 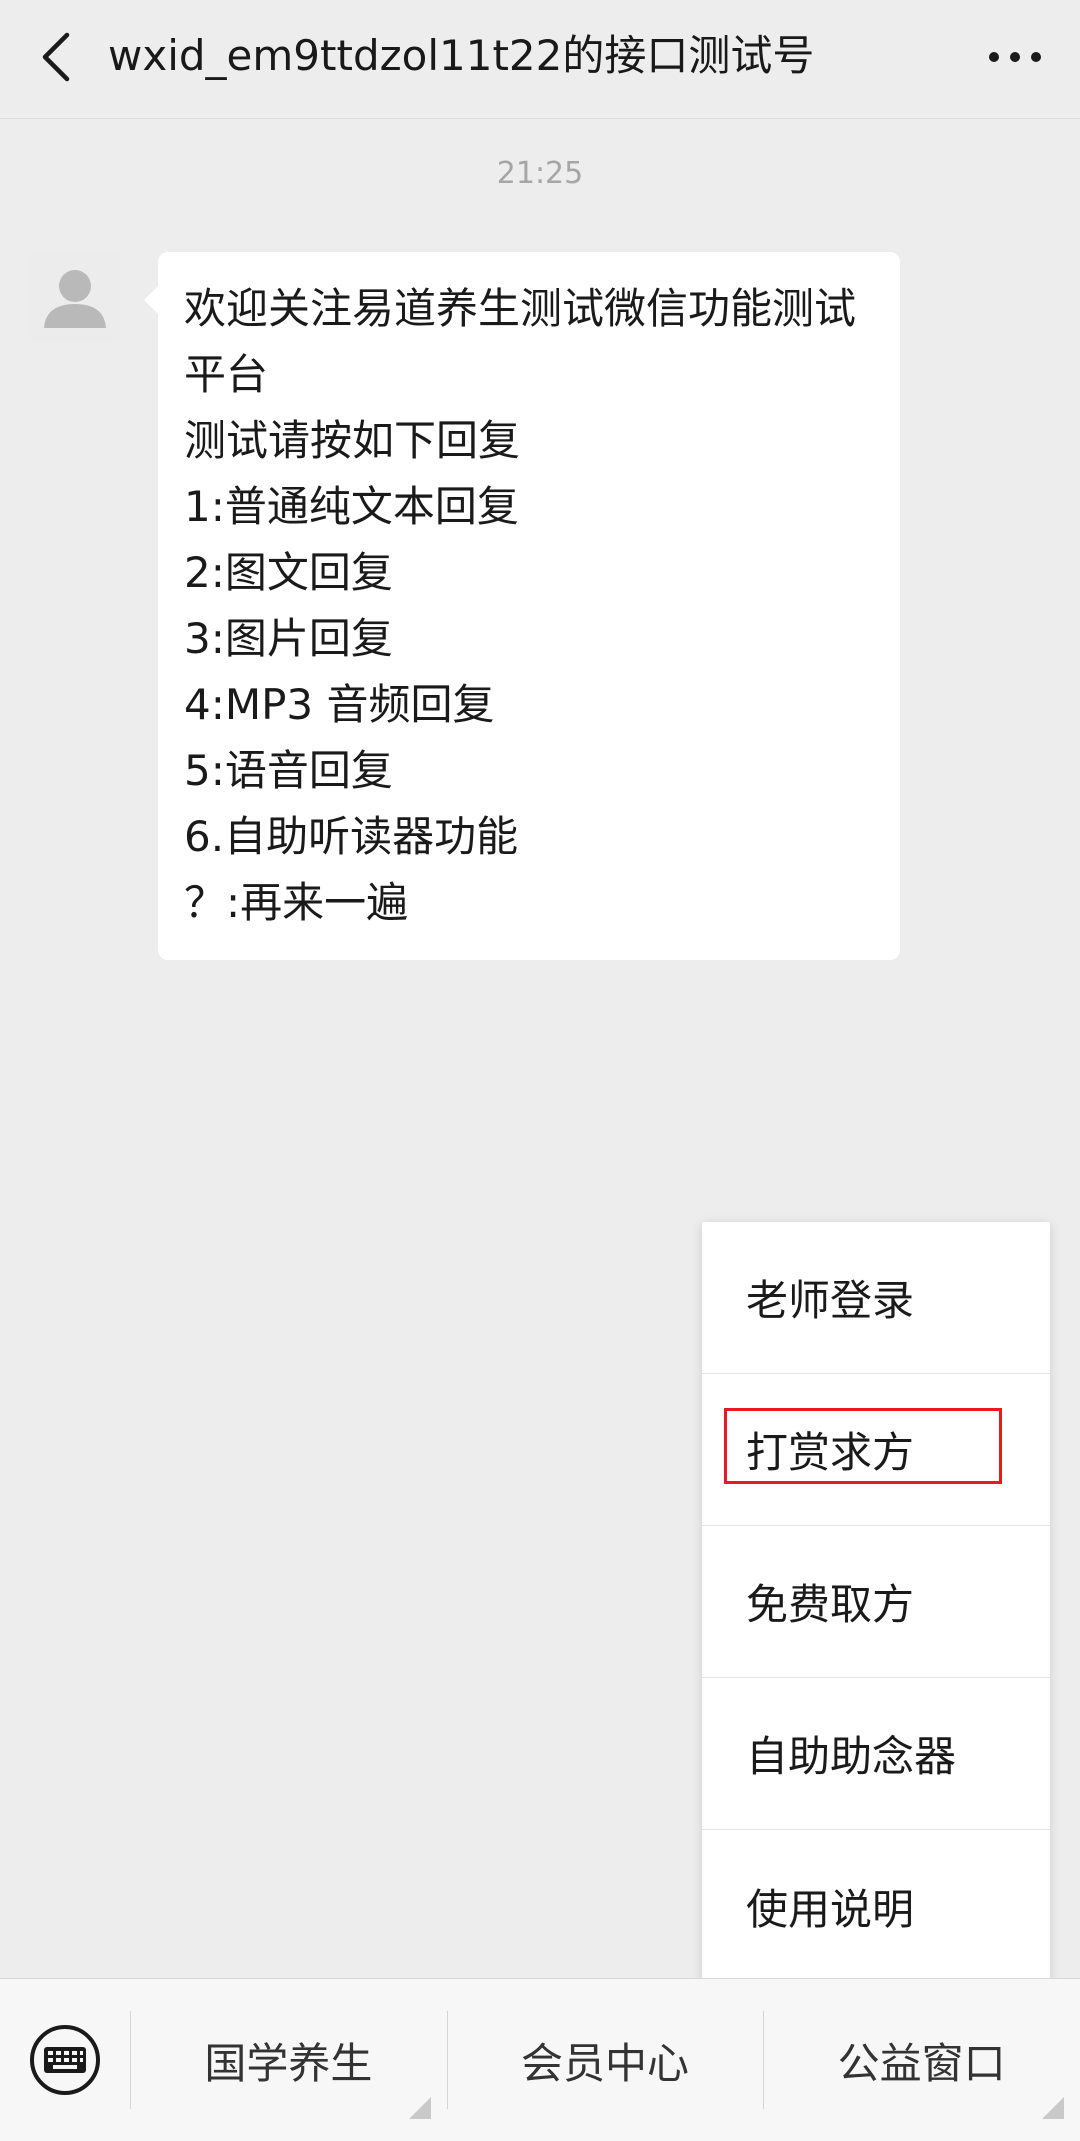 I want to click on highlight-box, so click(x=863, y=1446).